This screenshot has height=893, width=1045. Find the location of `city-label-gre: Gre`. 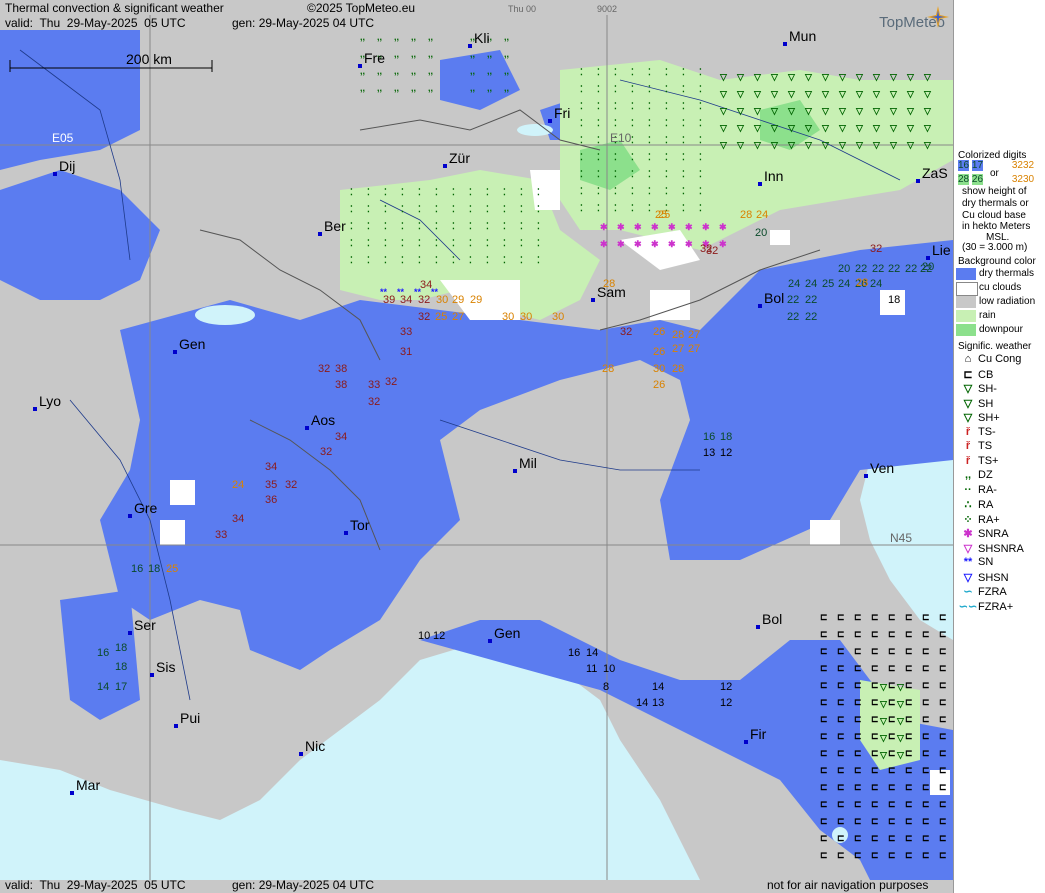

city-label-gre: Gre is located at coordinates (146, 508).